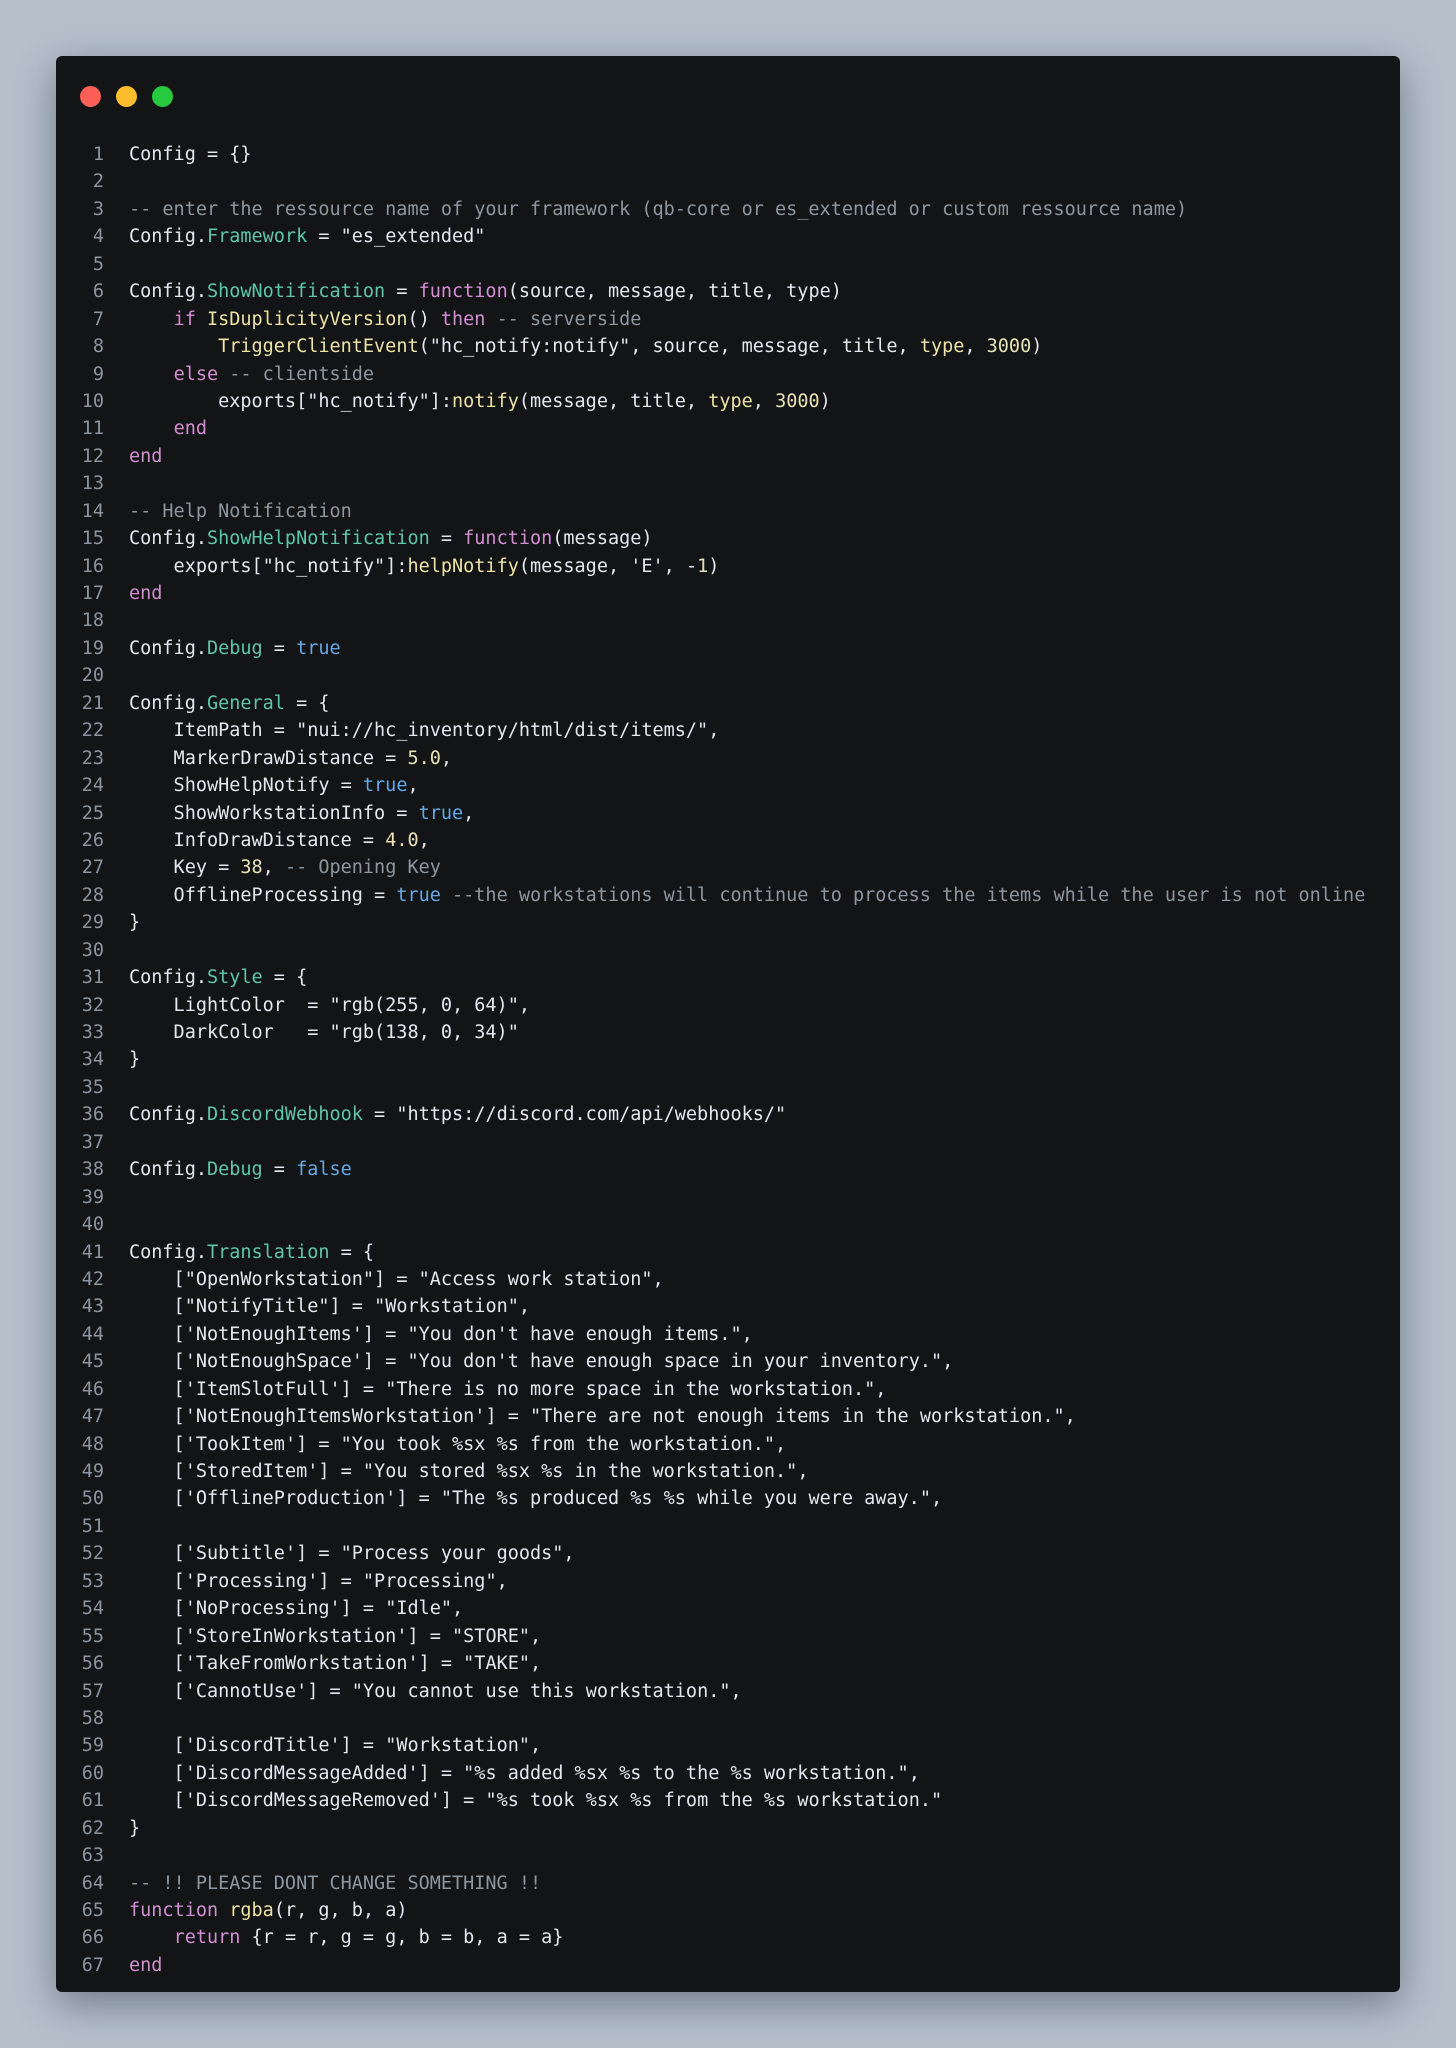 The height and width of the screenshot is (2048, 1456). Describe the element at coordinates (92, 786) in the screenshot. I see `line-number: 24` at that location.